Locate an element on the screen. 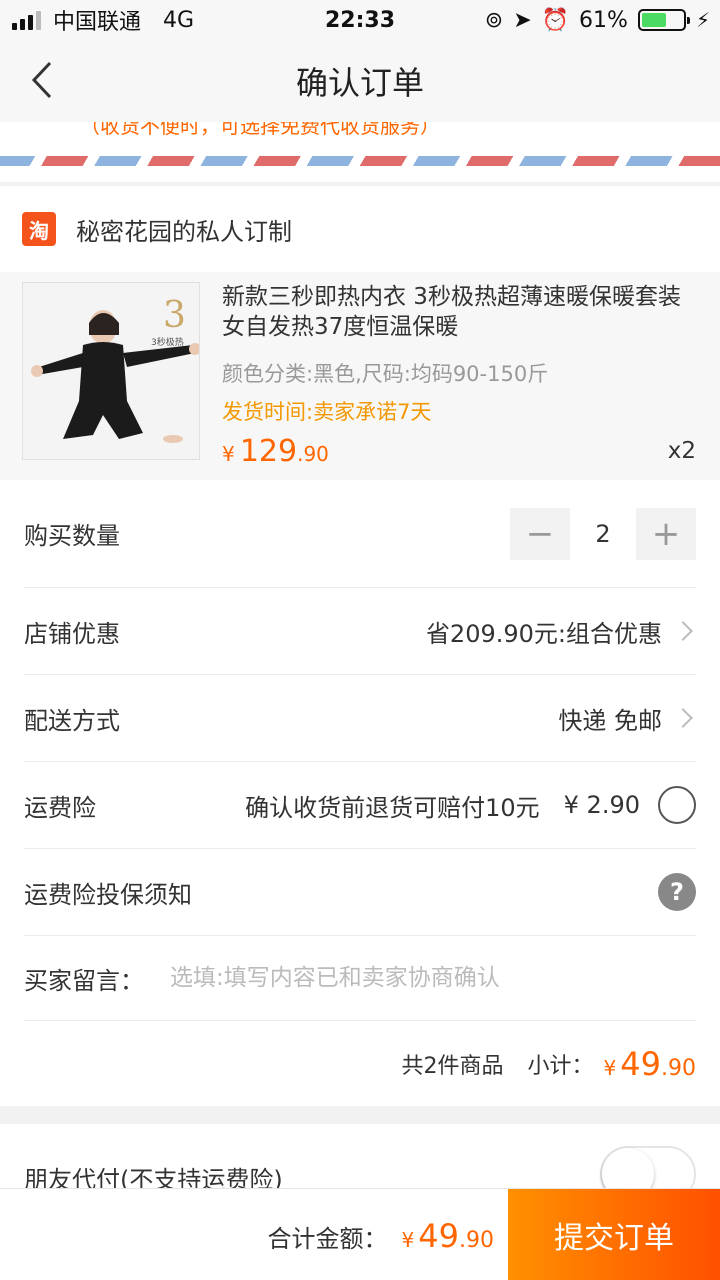 The height and width of the screenshot is (1280, 720). product-price: ¥ 129.90 is located at coordinates (275, 451).